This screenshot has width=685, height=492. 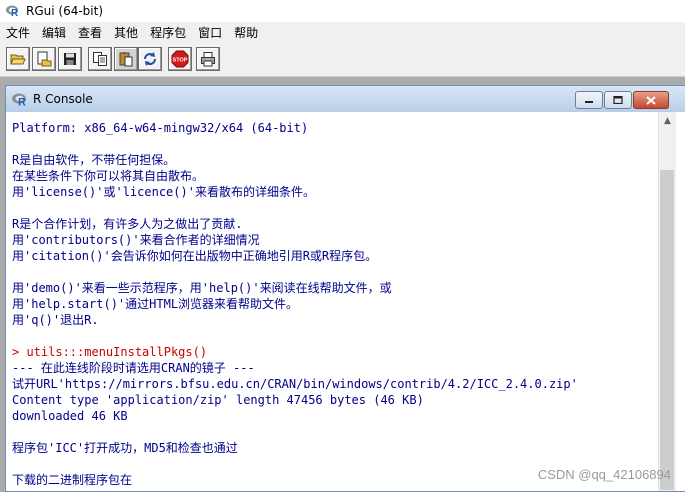 I want to click on watermark: CSDN @qq_42106894, so click(x=604, y=474).